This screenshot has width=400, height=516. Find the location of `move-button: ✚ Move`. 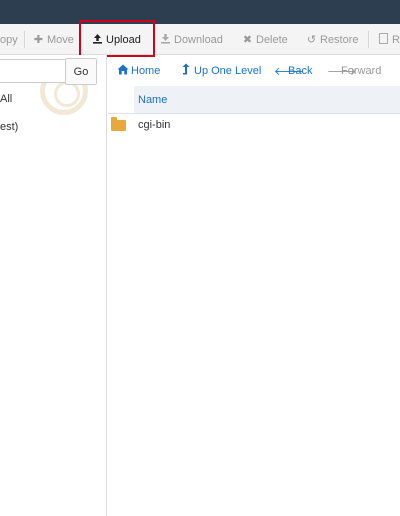

move-button: ✚ Move is located at coordinates (53, 39).